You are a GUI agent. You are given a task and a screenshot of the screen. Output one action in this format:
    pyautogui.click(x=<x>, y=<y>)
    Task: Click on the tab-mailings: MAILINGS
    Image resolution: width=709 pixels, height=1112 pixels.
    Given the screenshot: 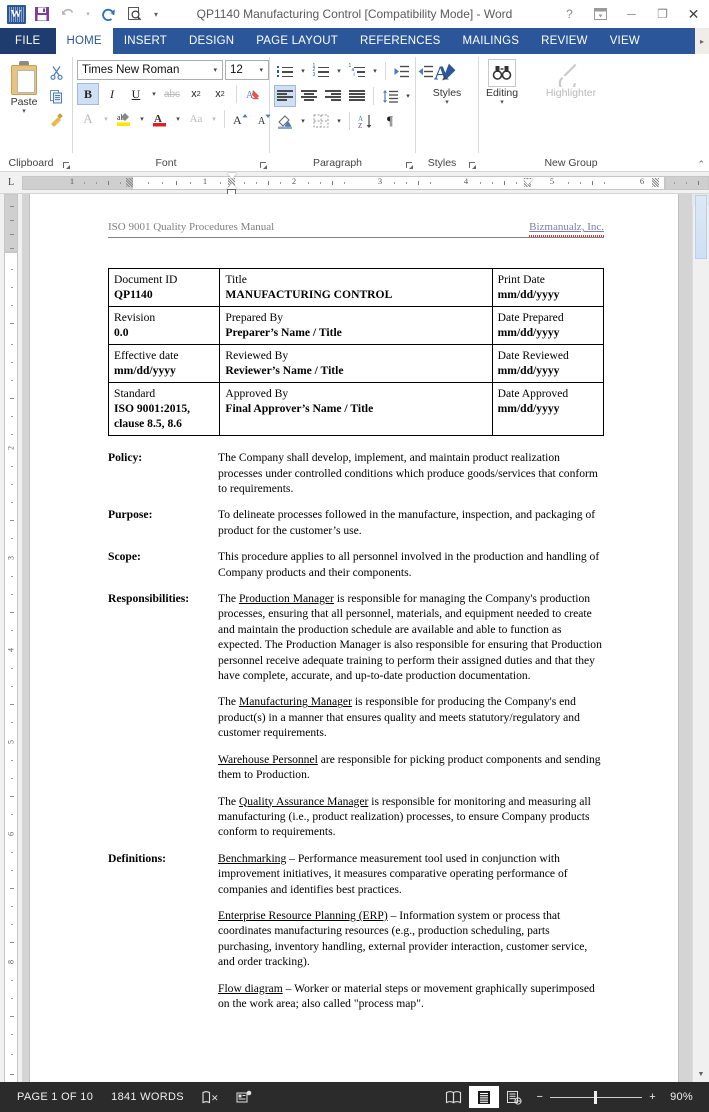 What is the action you would take?
    pyautogui.click(x=491, y=41)
    